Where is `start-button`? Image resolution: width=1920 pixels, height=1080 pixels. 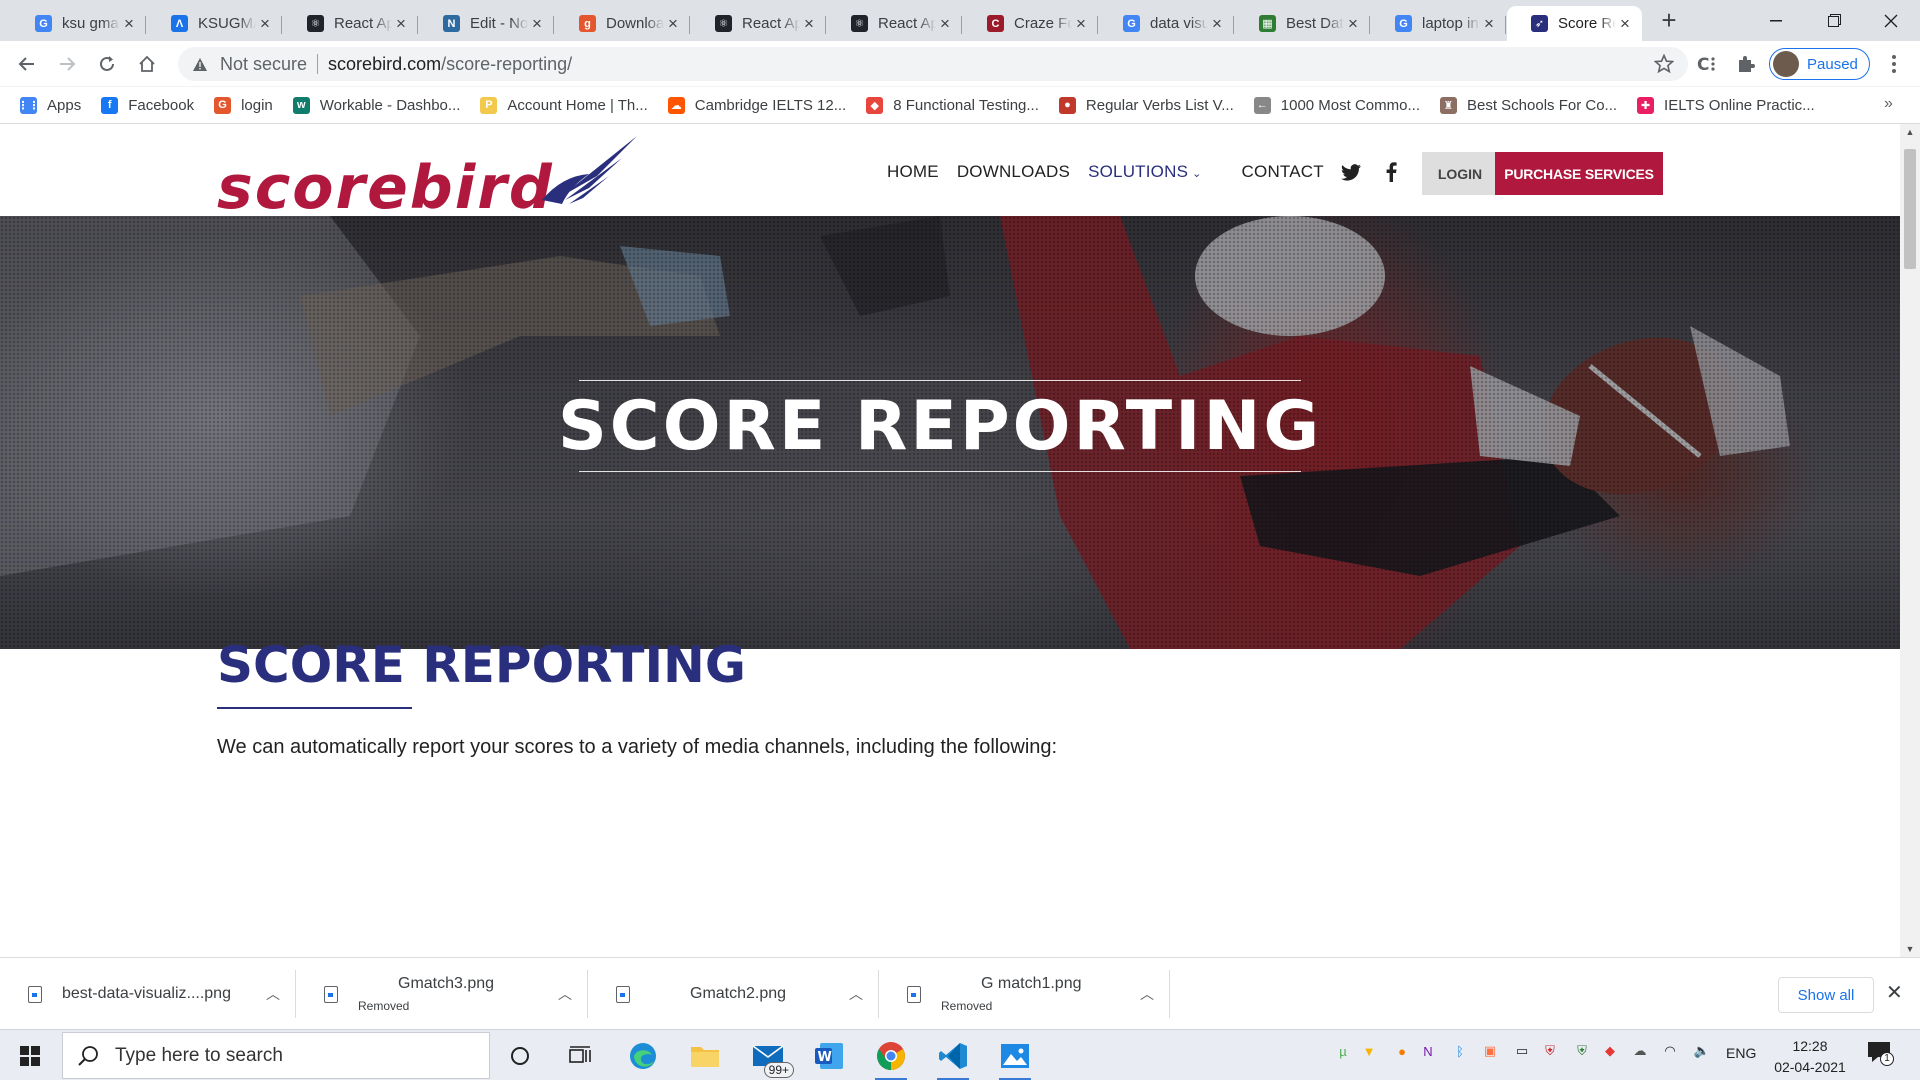 start-button is located at coordinates (30, 1055).